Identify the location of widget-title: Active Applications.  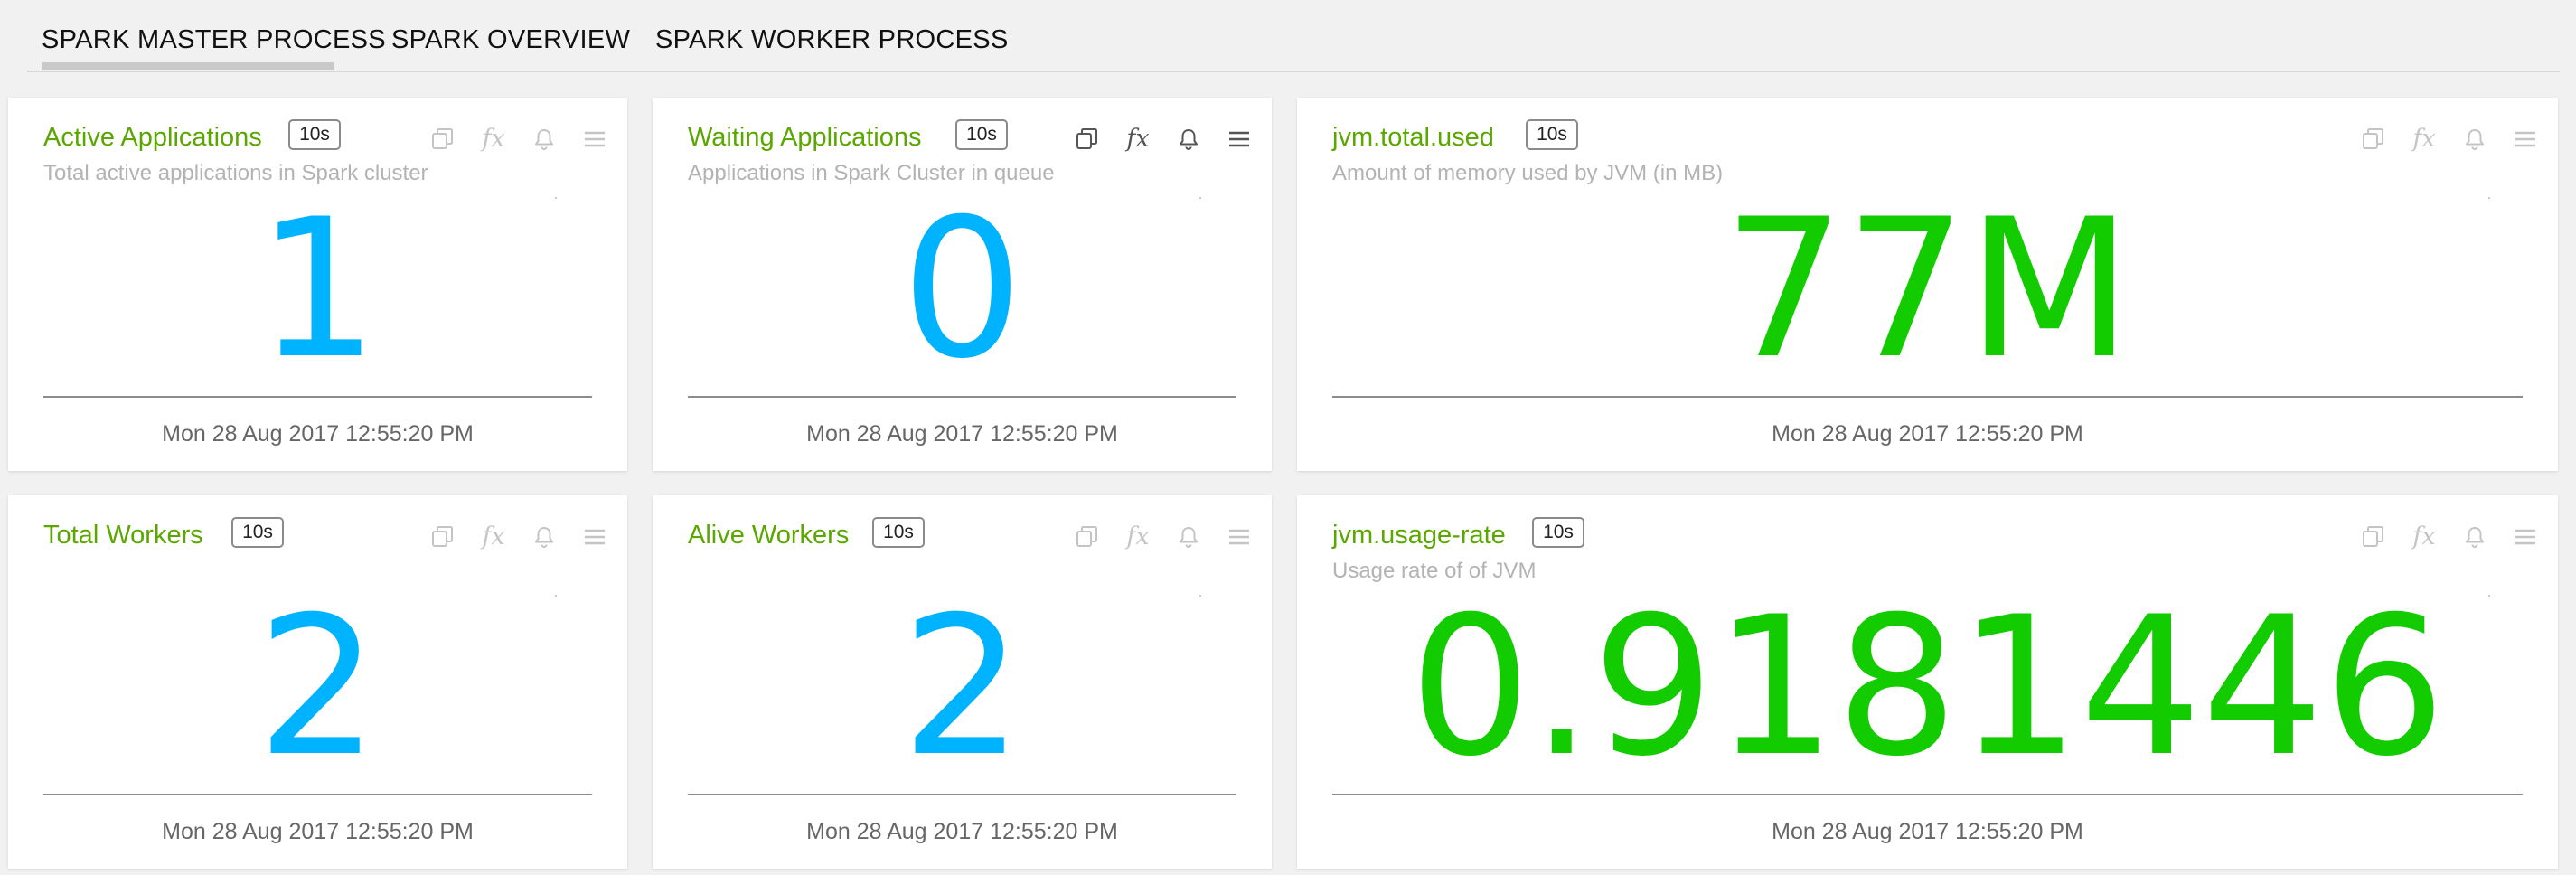
(152, 138).